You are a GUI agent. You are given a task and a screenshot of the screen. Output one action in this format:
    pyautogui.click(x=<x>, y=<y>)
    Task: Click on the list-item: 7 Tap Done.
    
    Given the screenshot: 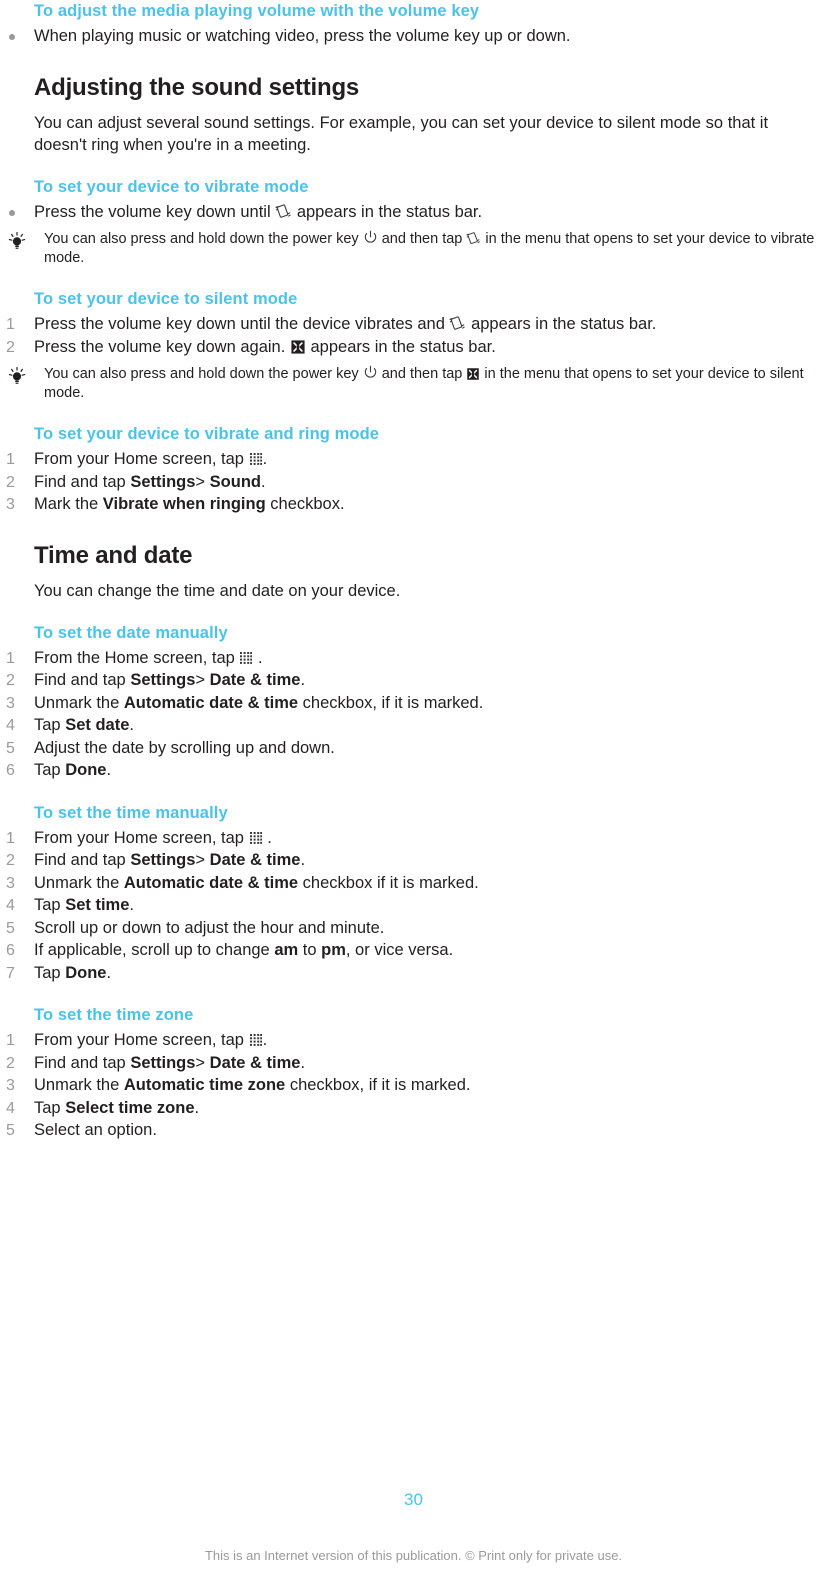 What is the action you would take?
    pyautogui.click(x=413, y=974)
    